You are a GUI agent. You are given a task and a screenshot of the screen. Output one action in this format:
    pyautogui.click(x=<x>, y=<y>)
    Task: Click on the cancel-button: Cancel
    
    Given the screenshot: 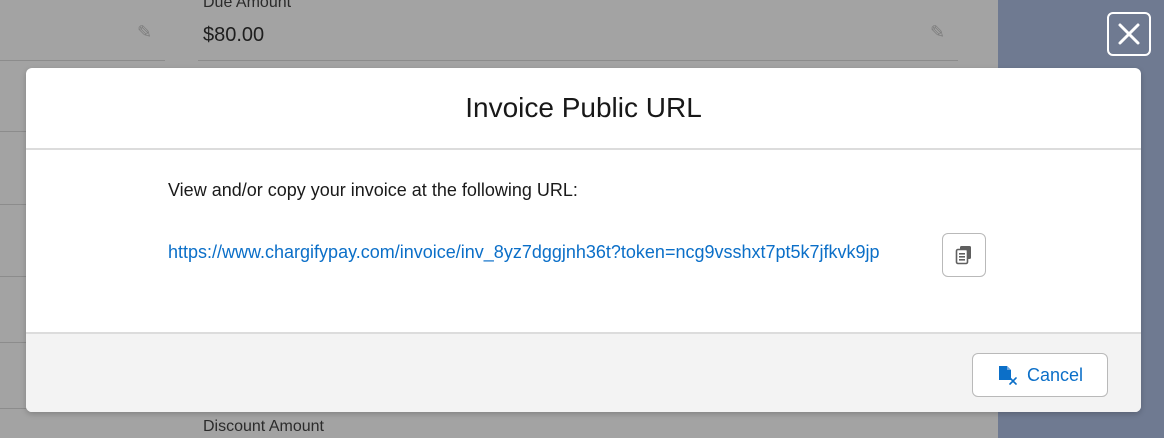 What is the action you would take?
    pyautogui.click(x=1040, y=375)
    